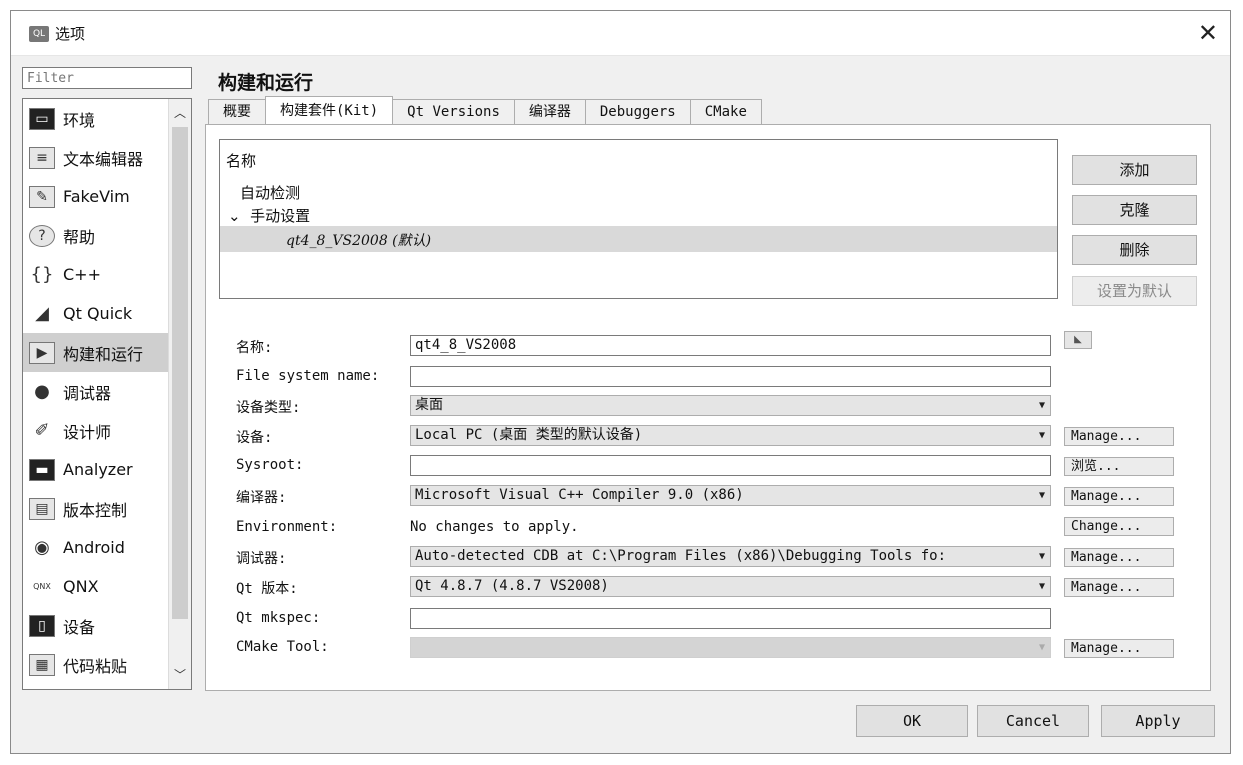  What do you see at coordinates (42, 508) in the screenshot?
I see `version-control-icon: ▤` at bounding box center [42, 508].